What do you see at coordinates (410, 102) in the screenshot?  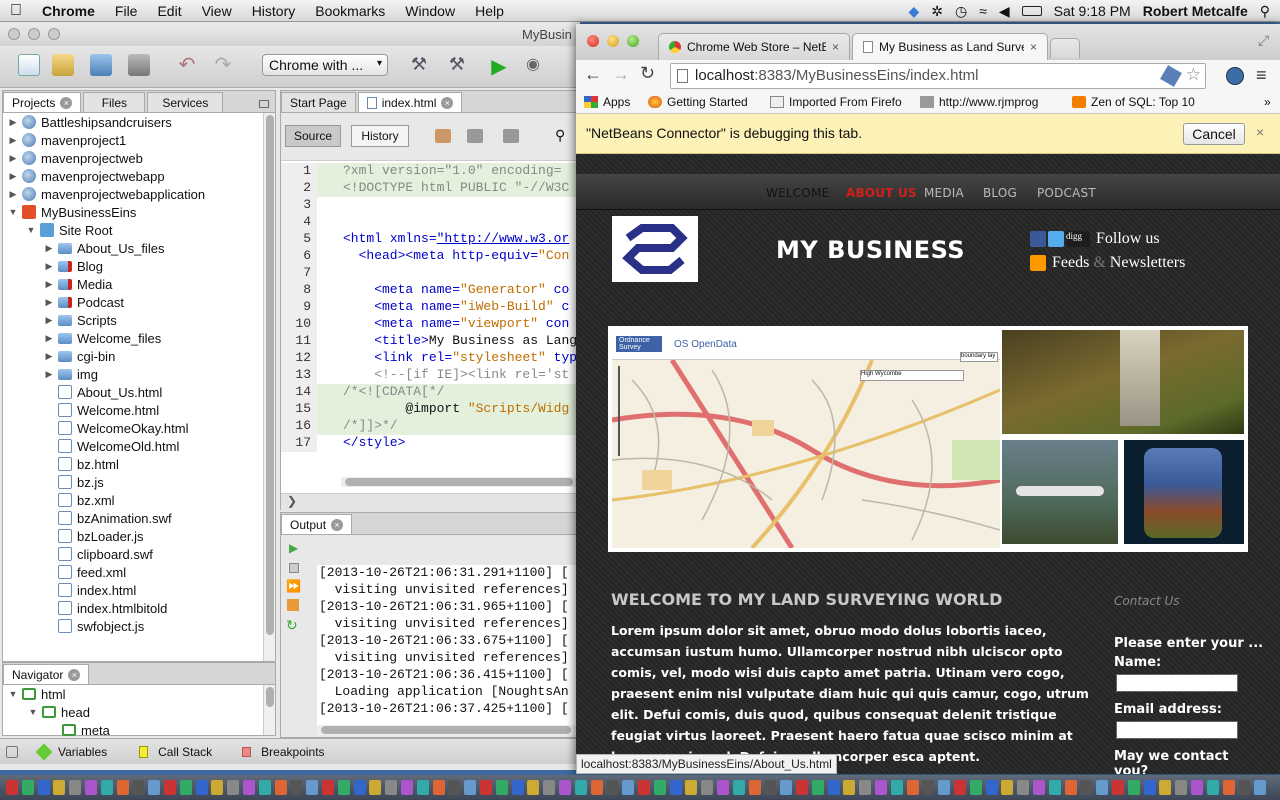 I see `tab-index-html: index.html ×` at bounding box center [410, 102].